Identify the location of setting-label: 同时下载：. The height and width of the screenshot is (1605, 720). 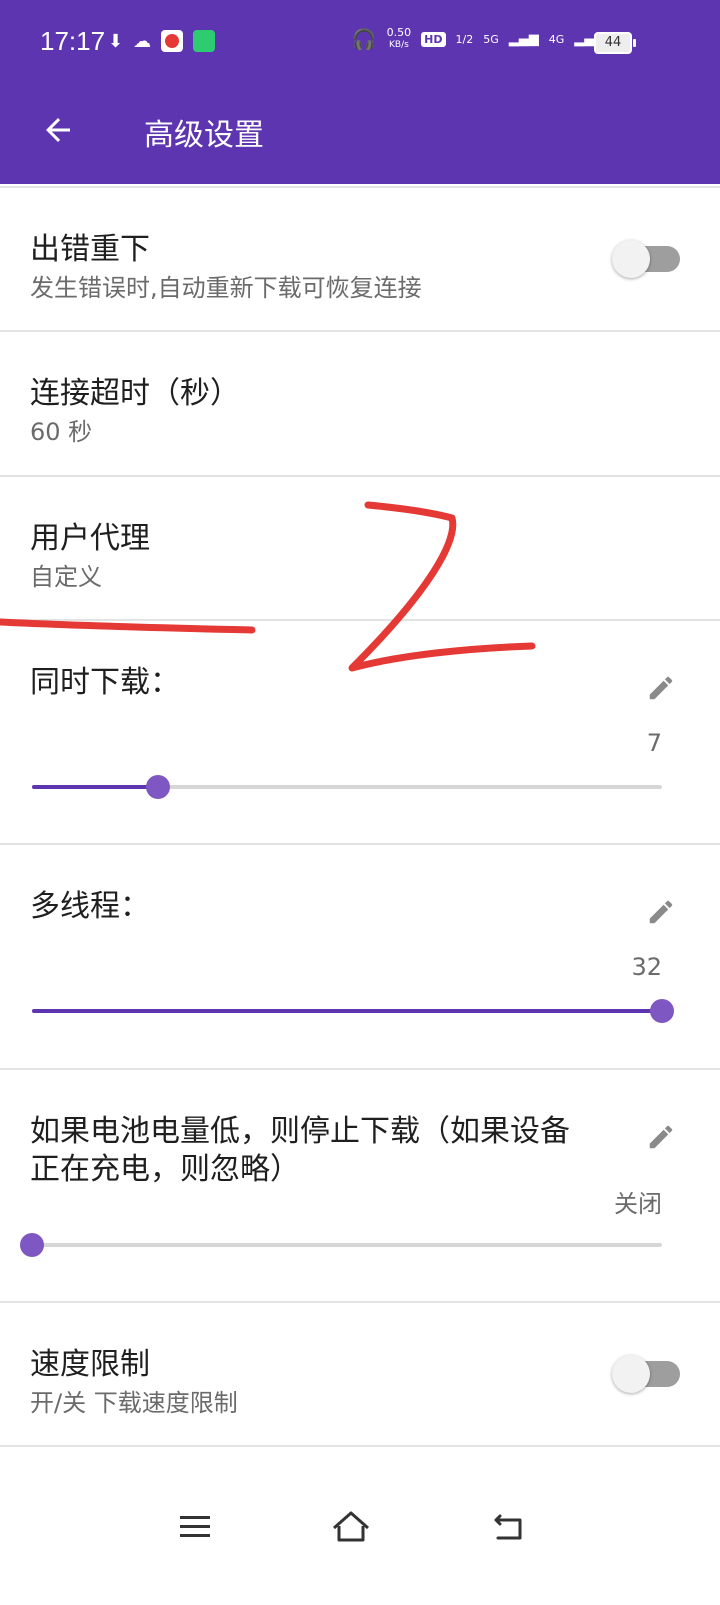
(105, 682).